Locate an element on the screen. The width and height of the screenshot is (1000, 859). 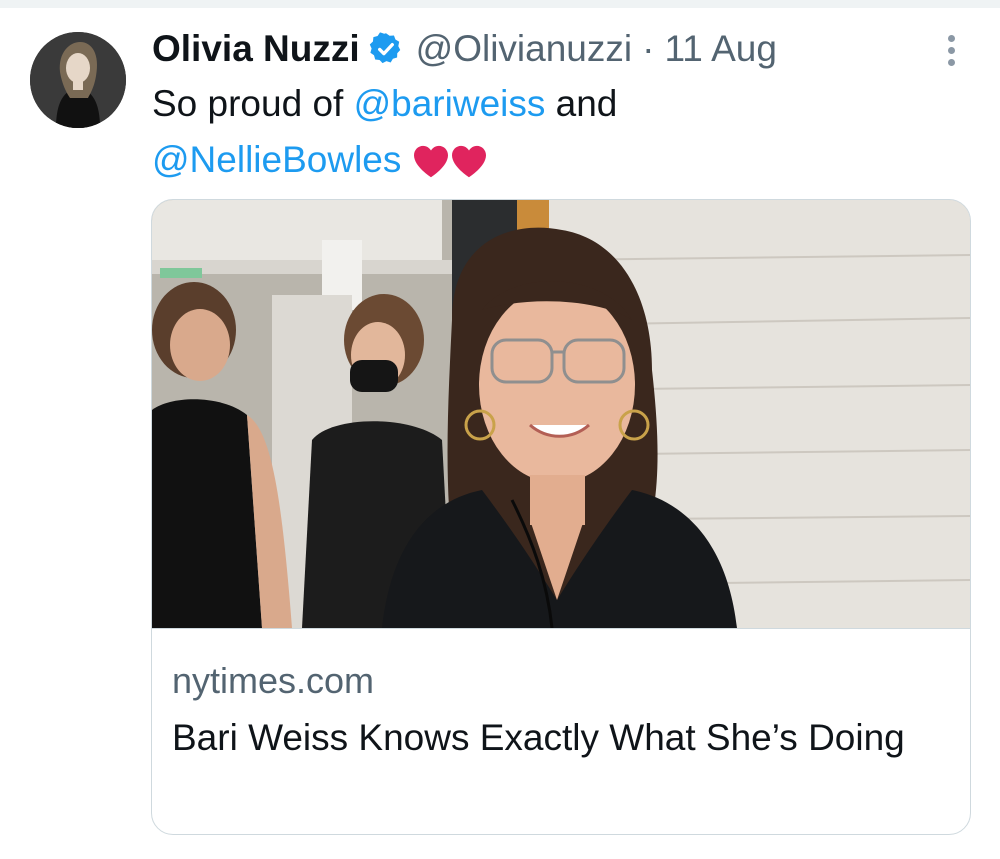
timestamp: 11 Aug is located at coordinates (720, 49).